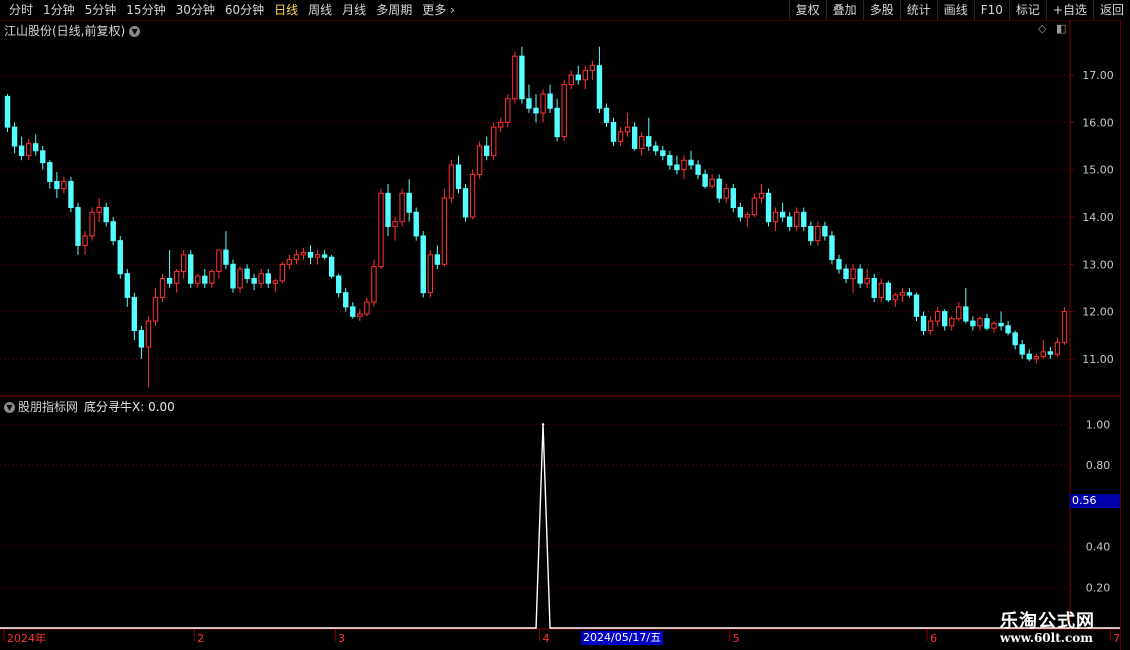 This screenshot has width=1130, height=650. What do you see at coordinates (1098, 587) in the screenshot?
I see `indicator-tick-label: 0.20` at bounding box center [1098, 587].